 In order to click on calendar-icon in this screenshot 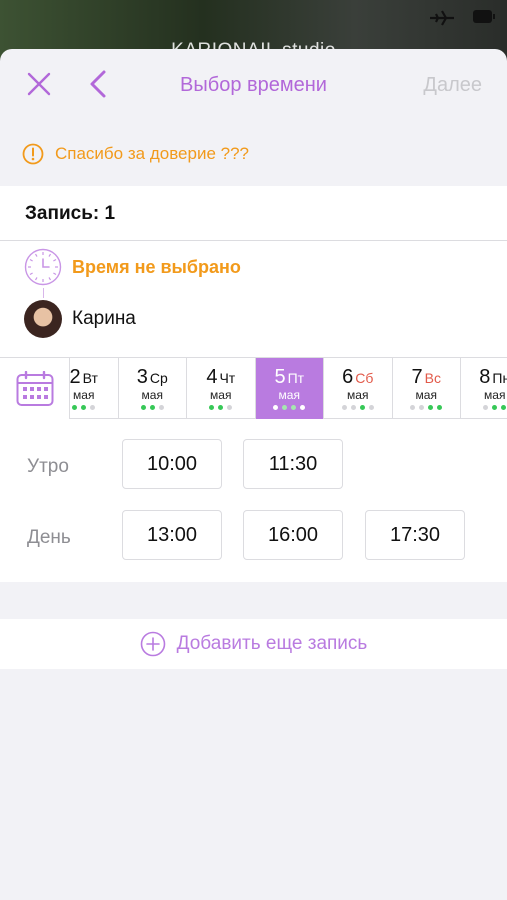, I will do `click(34, 388)`.